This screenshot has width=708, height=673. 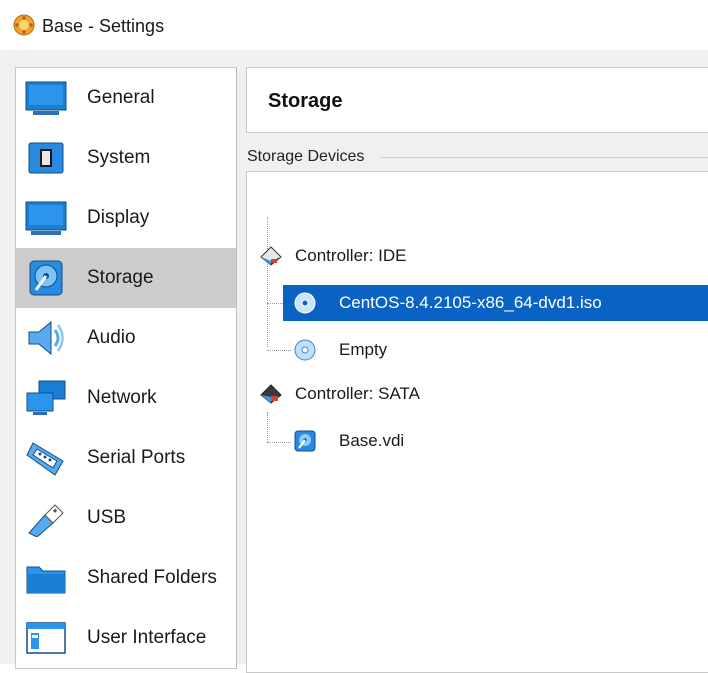 What do you see at coordinates (120, 277) in the screenshot?
I see `sidebar-item-label: Storage` at bounding box center [120, 277].